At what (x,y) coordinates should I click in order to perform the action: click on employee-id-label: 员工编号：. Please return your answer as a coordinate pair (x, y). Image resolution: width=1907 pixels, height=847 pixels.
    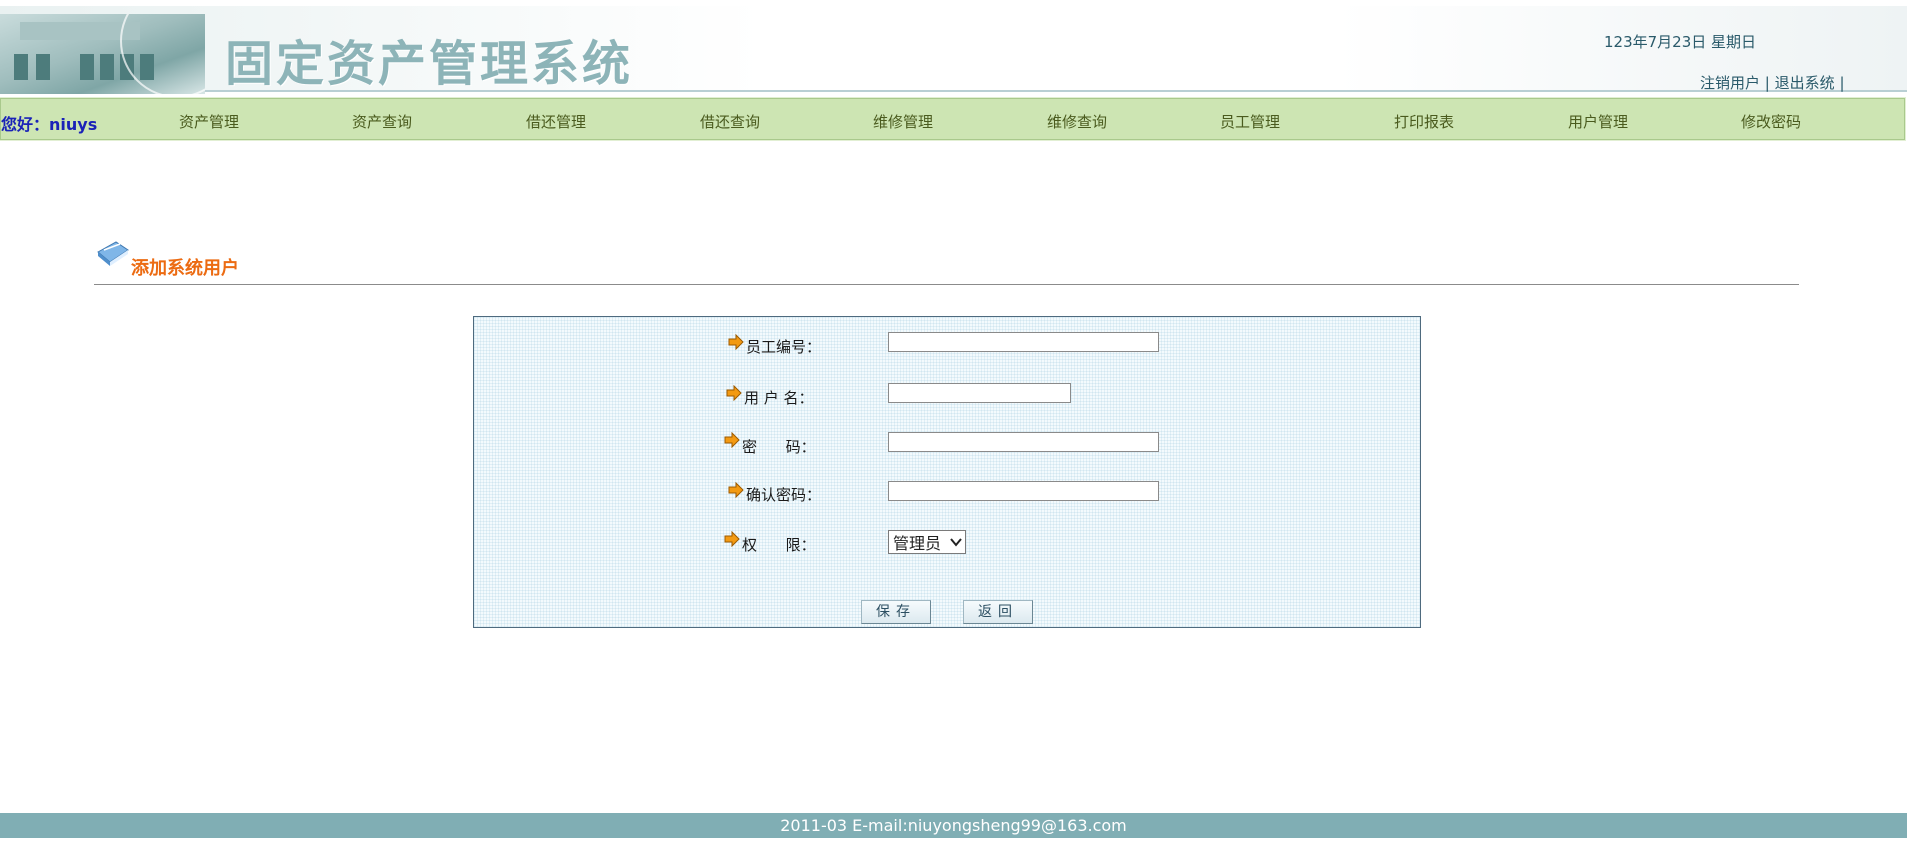
    Looking at the image, I should click on (784, 347).